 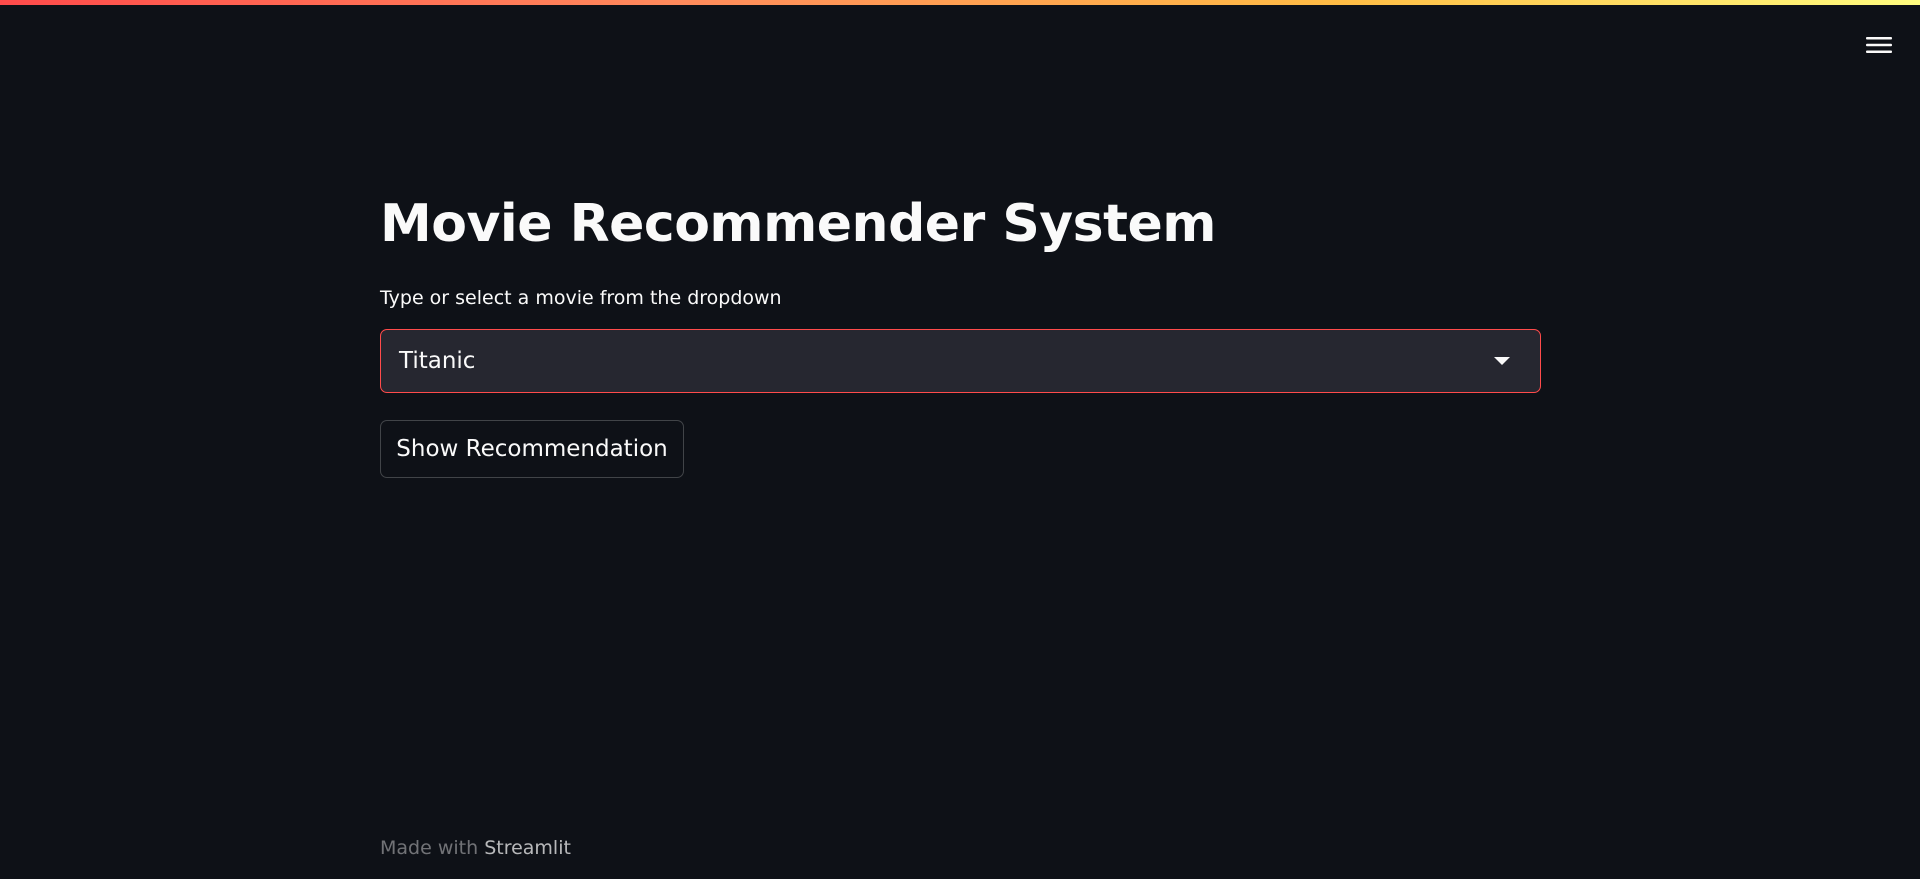 I want to click on footer-made-with: Made with, so click(x=432, y=848).